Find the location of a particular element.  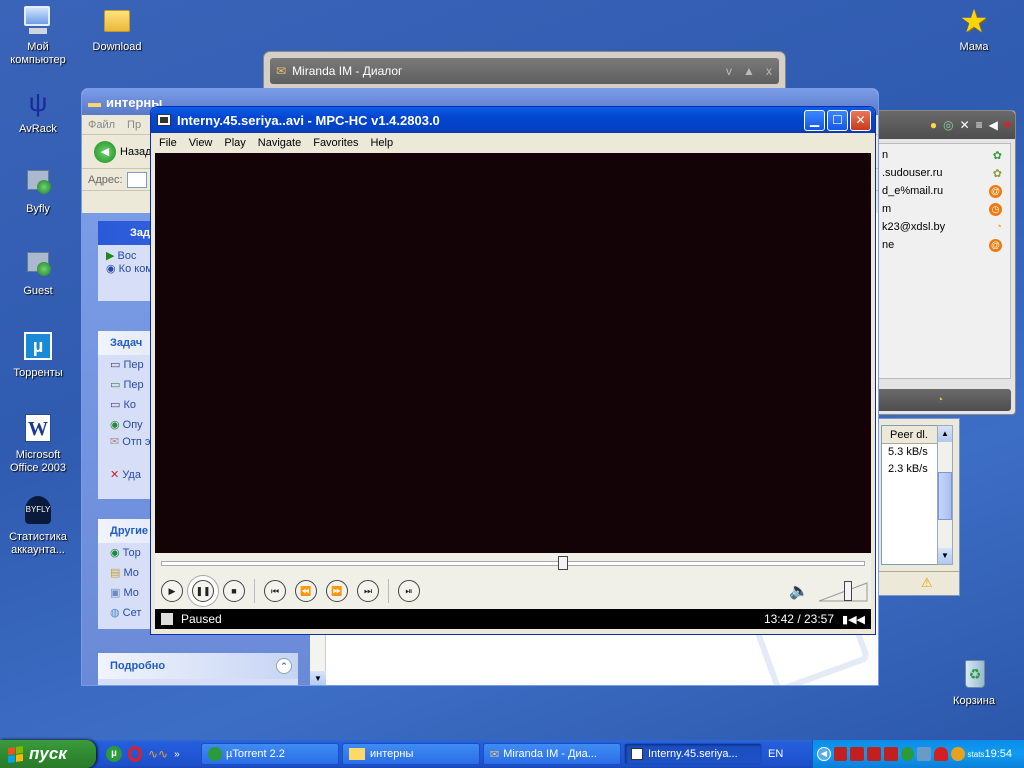

miranda-maximize-button: ▲ is located at coordinates (749, 71).